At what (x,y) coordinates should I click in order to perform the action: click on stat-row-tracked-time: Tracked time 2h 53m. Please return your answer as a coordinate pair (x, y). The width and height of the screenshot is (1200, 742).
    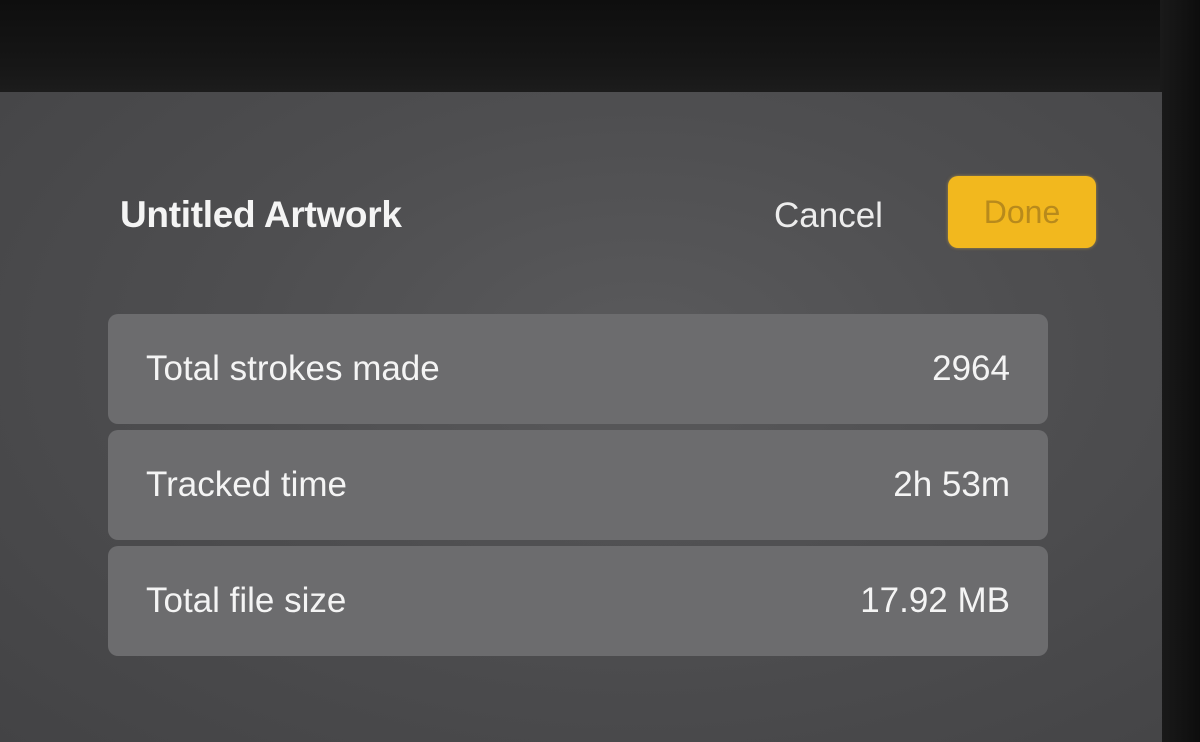
    Looking at the image, I should click on (578, 485).